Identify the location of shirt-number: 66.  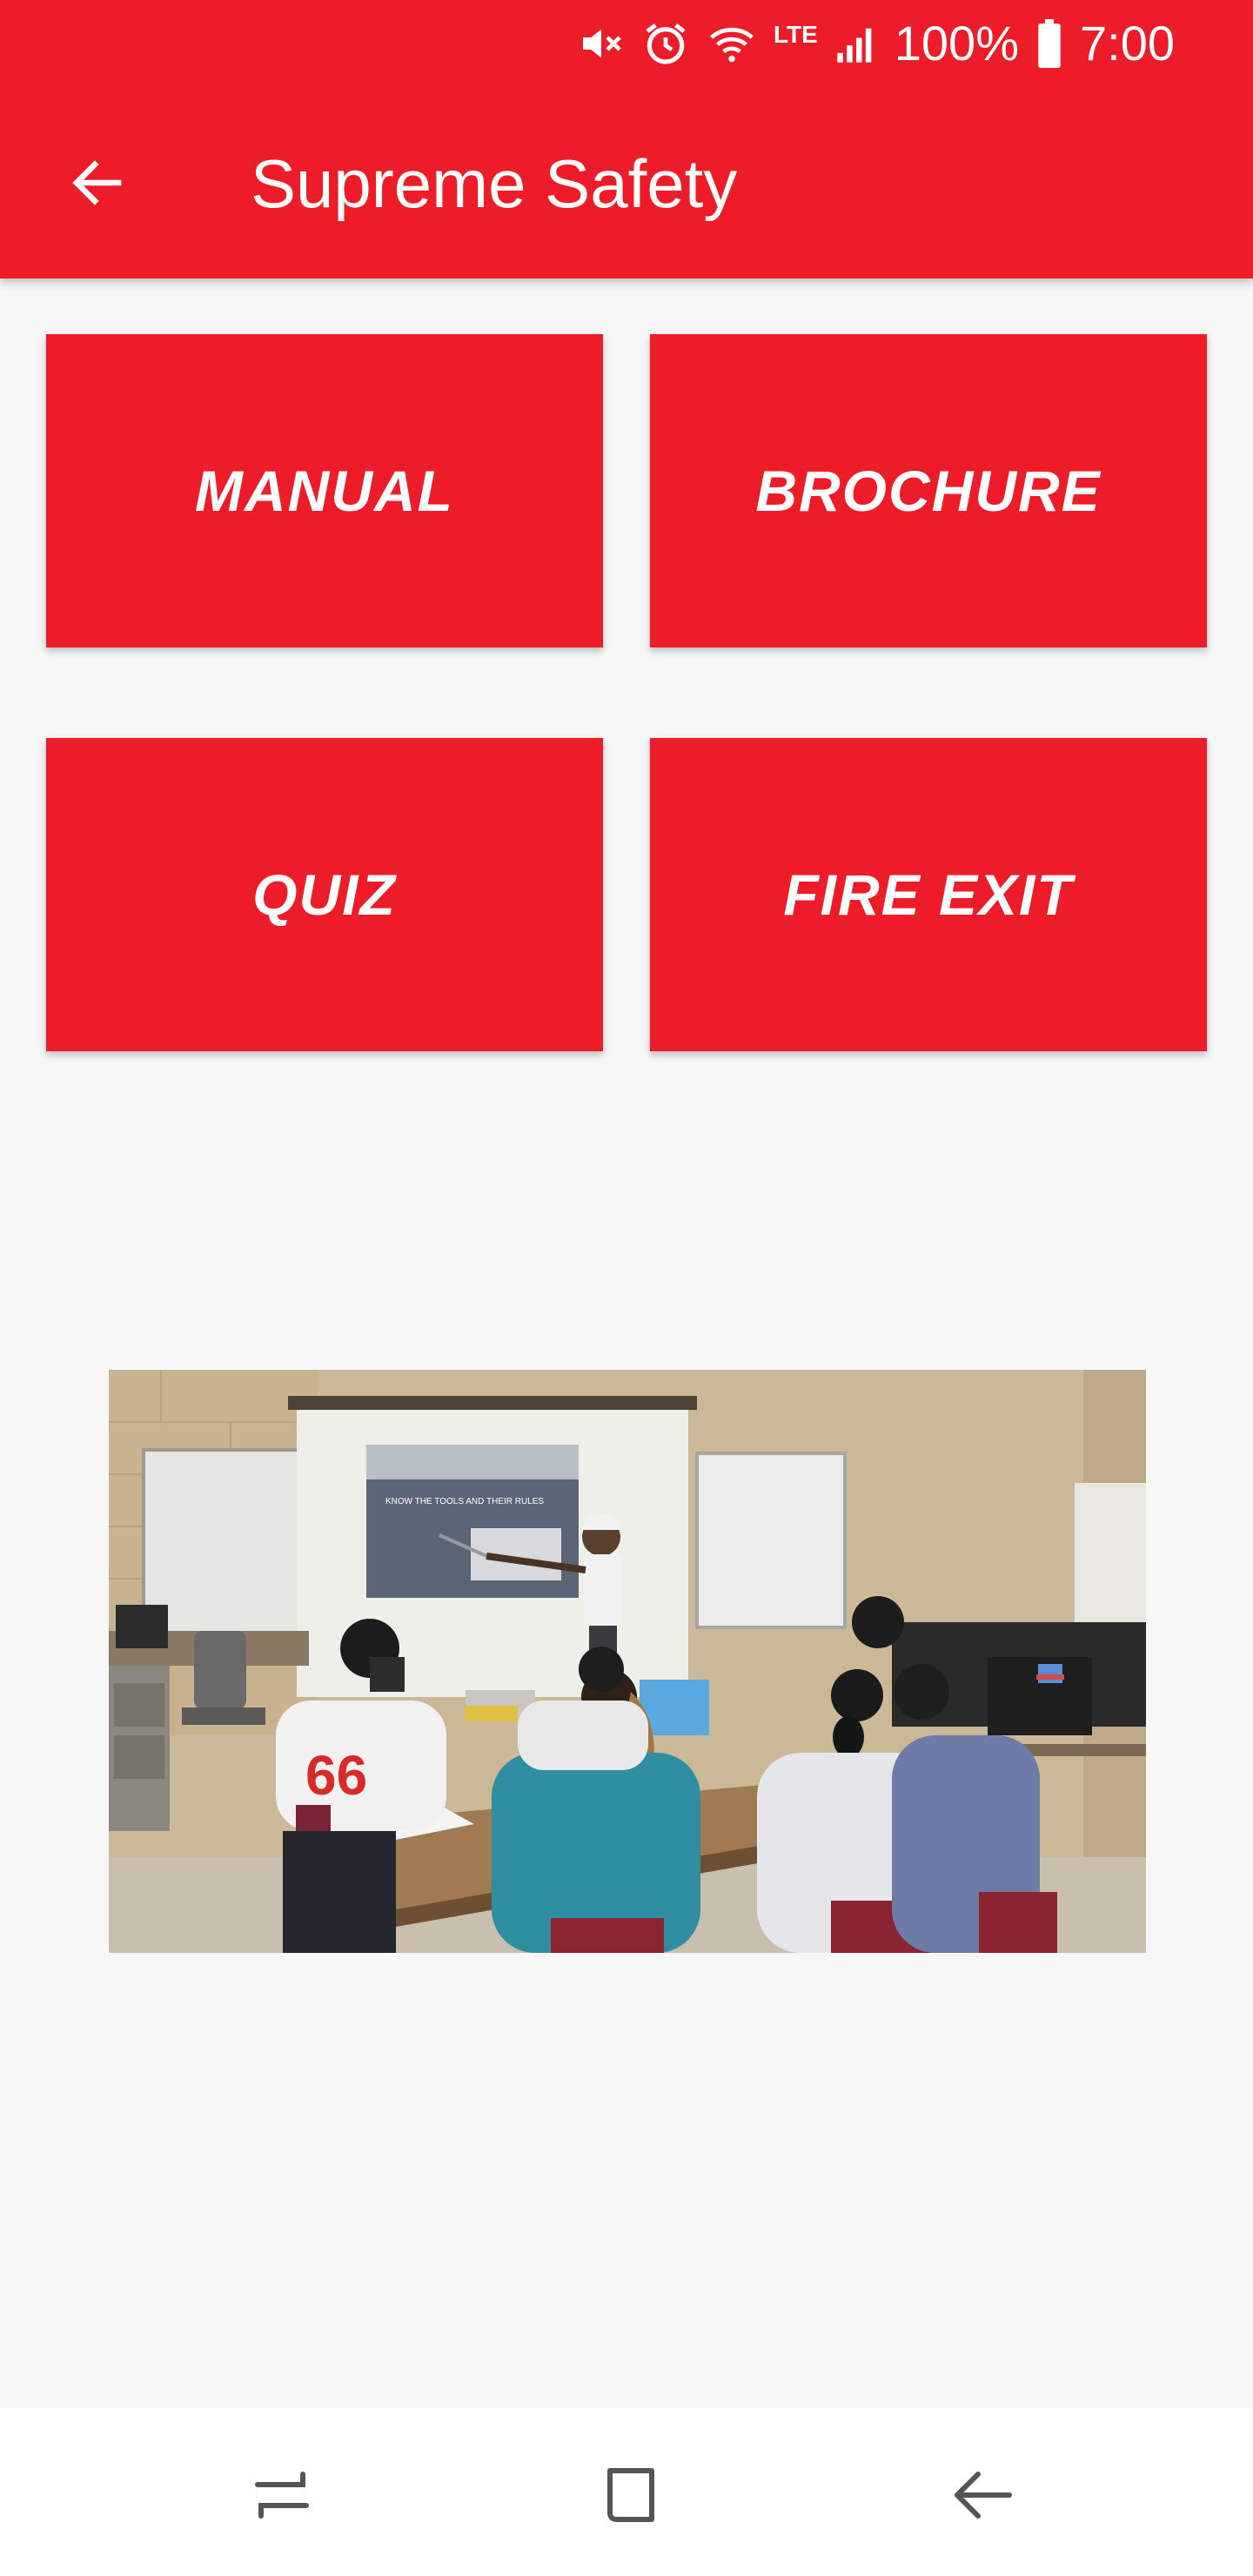
(336, 1775).